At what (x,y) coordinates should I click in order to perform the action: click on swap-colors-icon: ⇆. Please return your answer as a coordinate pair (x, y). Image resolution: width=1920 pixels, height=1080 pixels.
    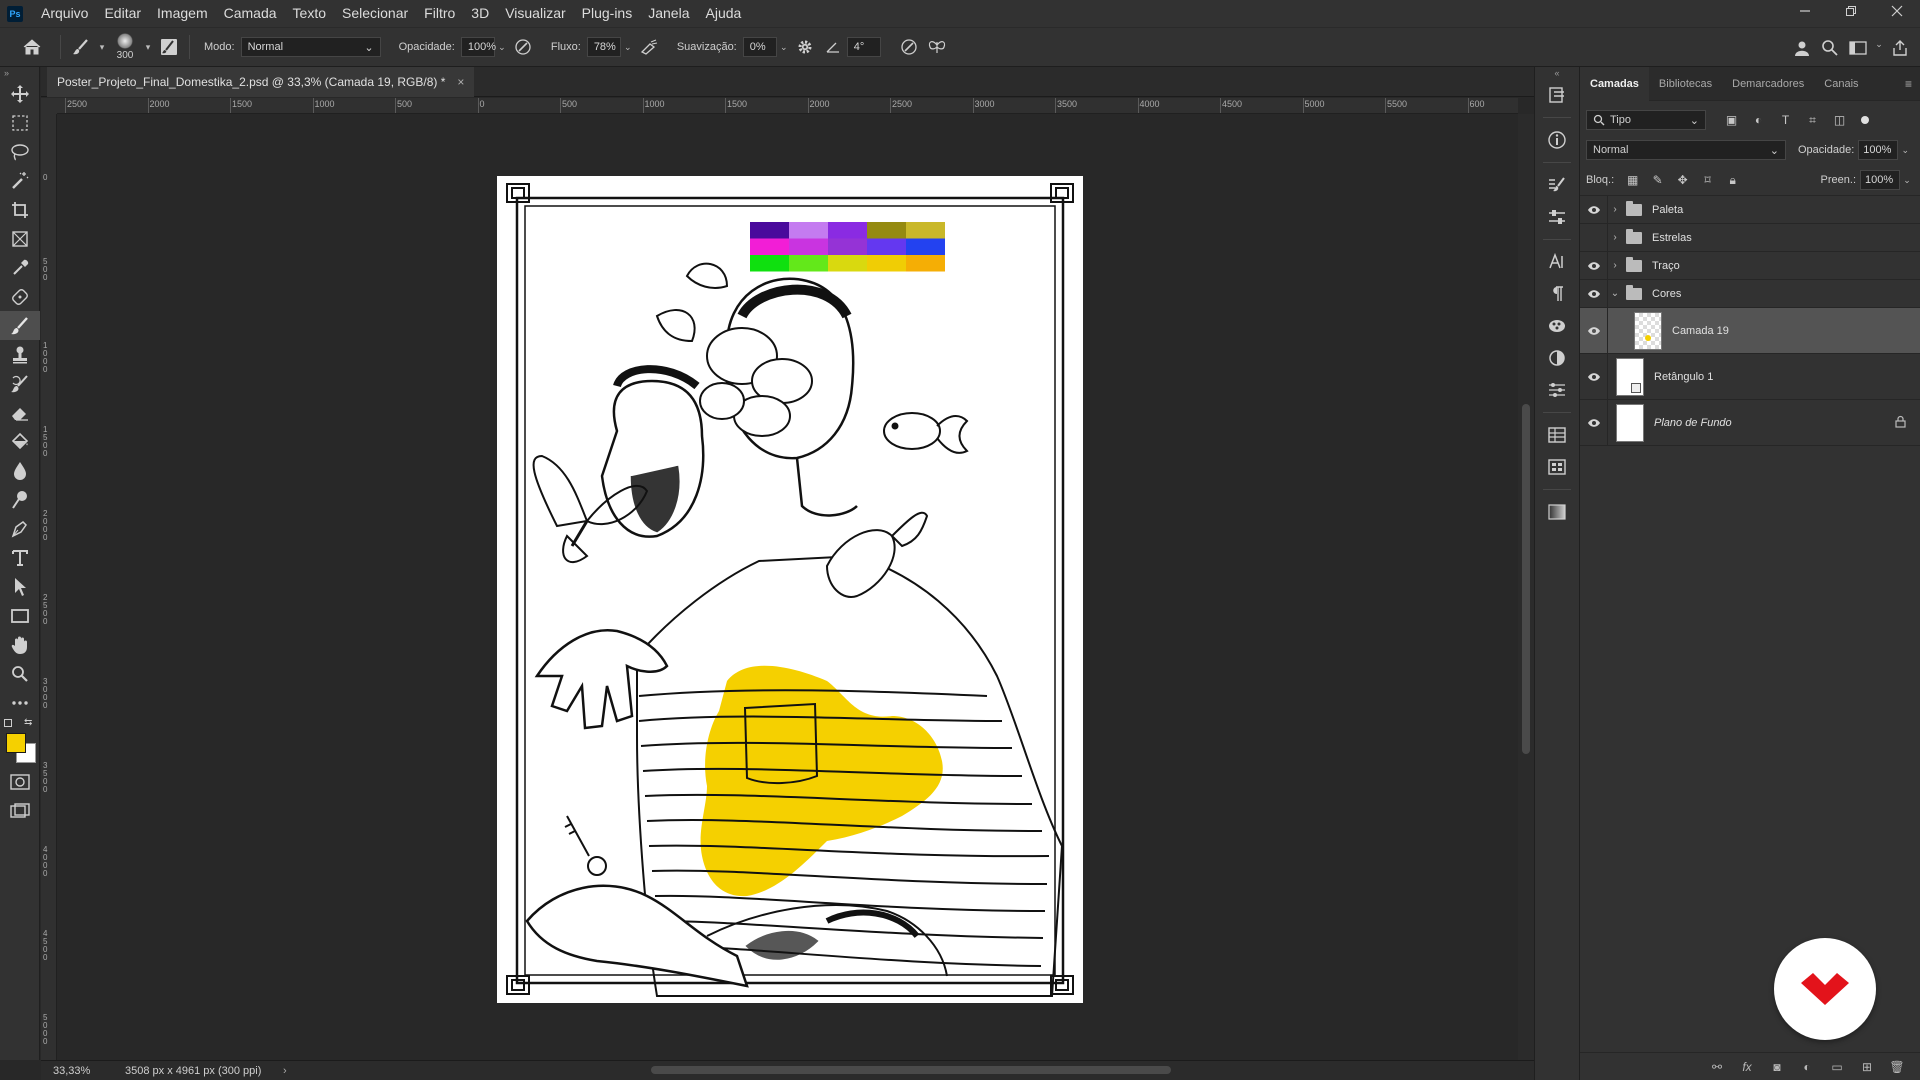
    Looking at the image, I should click on (28, 722).